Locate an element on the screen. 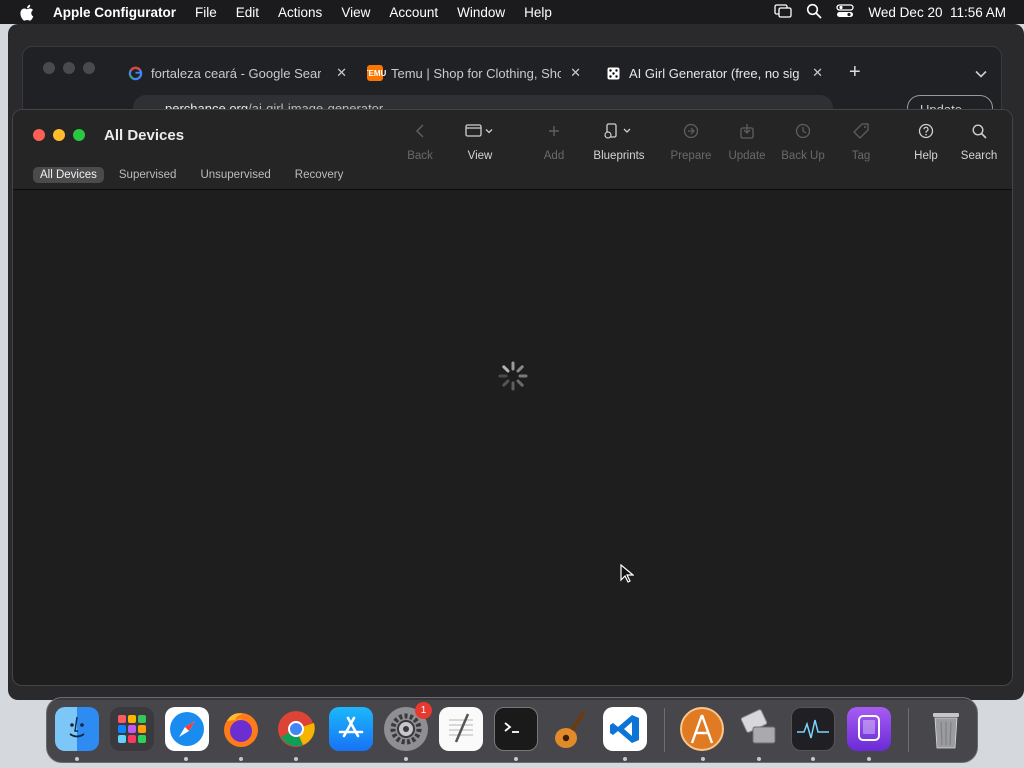 The width and height of the screenshot is (1024, 768). back-button: Back is located at coordinates (420, 141).